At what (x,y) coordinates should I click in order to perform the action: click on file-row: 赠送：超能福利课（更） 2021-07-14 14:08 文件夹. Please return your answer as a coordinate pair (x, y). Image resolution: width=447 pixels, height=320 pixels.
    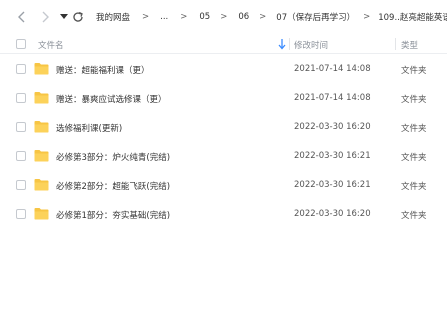
    Looking at the image, I should click on (223, 69).